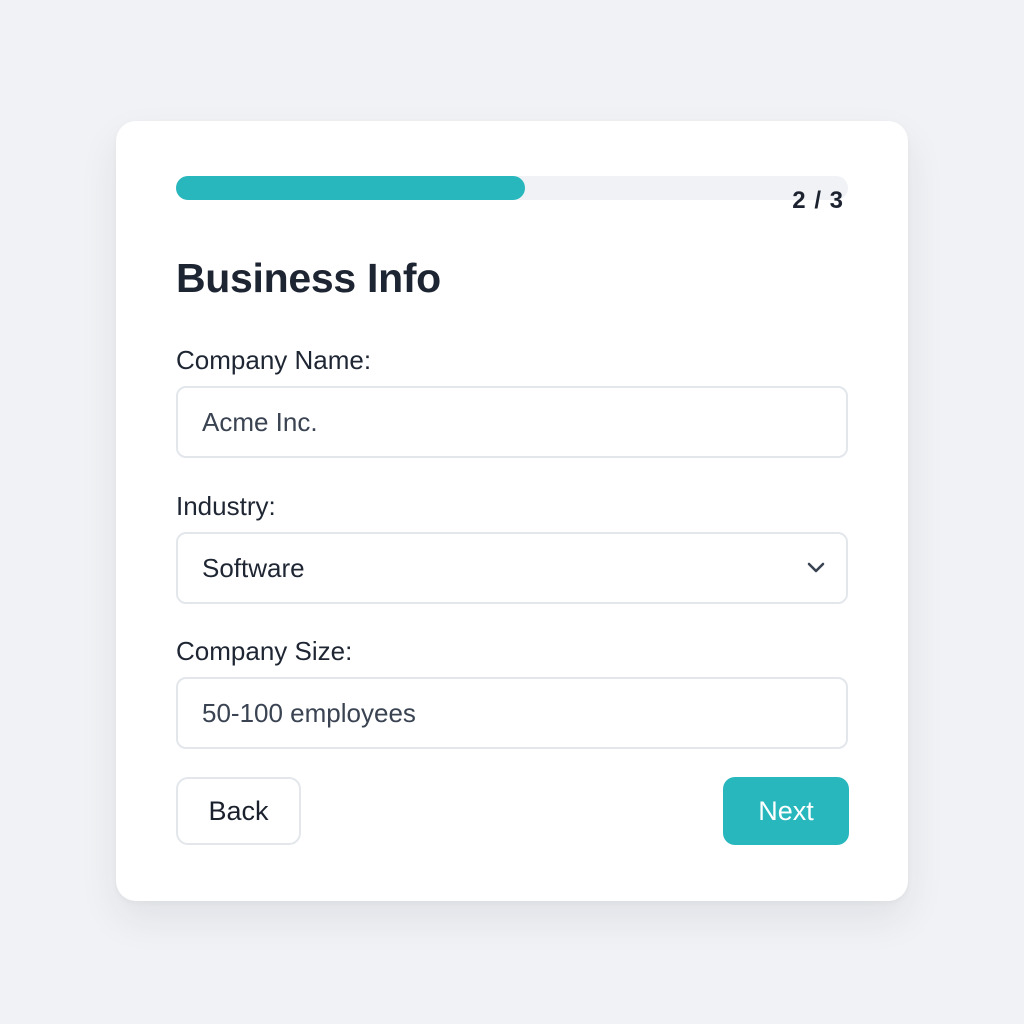 This screenshot has width=1024, height=1024. What do you see at coordinates (512, 568) in the screenshot?
I see `industry-select: Software` at bounding box center [512, 568].